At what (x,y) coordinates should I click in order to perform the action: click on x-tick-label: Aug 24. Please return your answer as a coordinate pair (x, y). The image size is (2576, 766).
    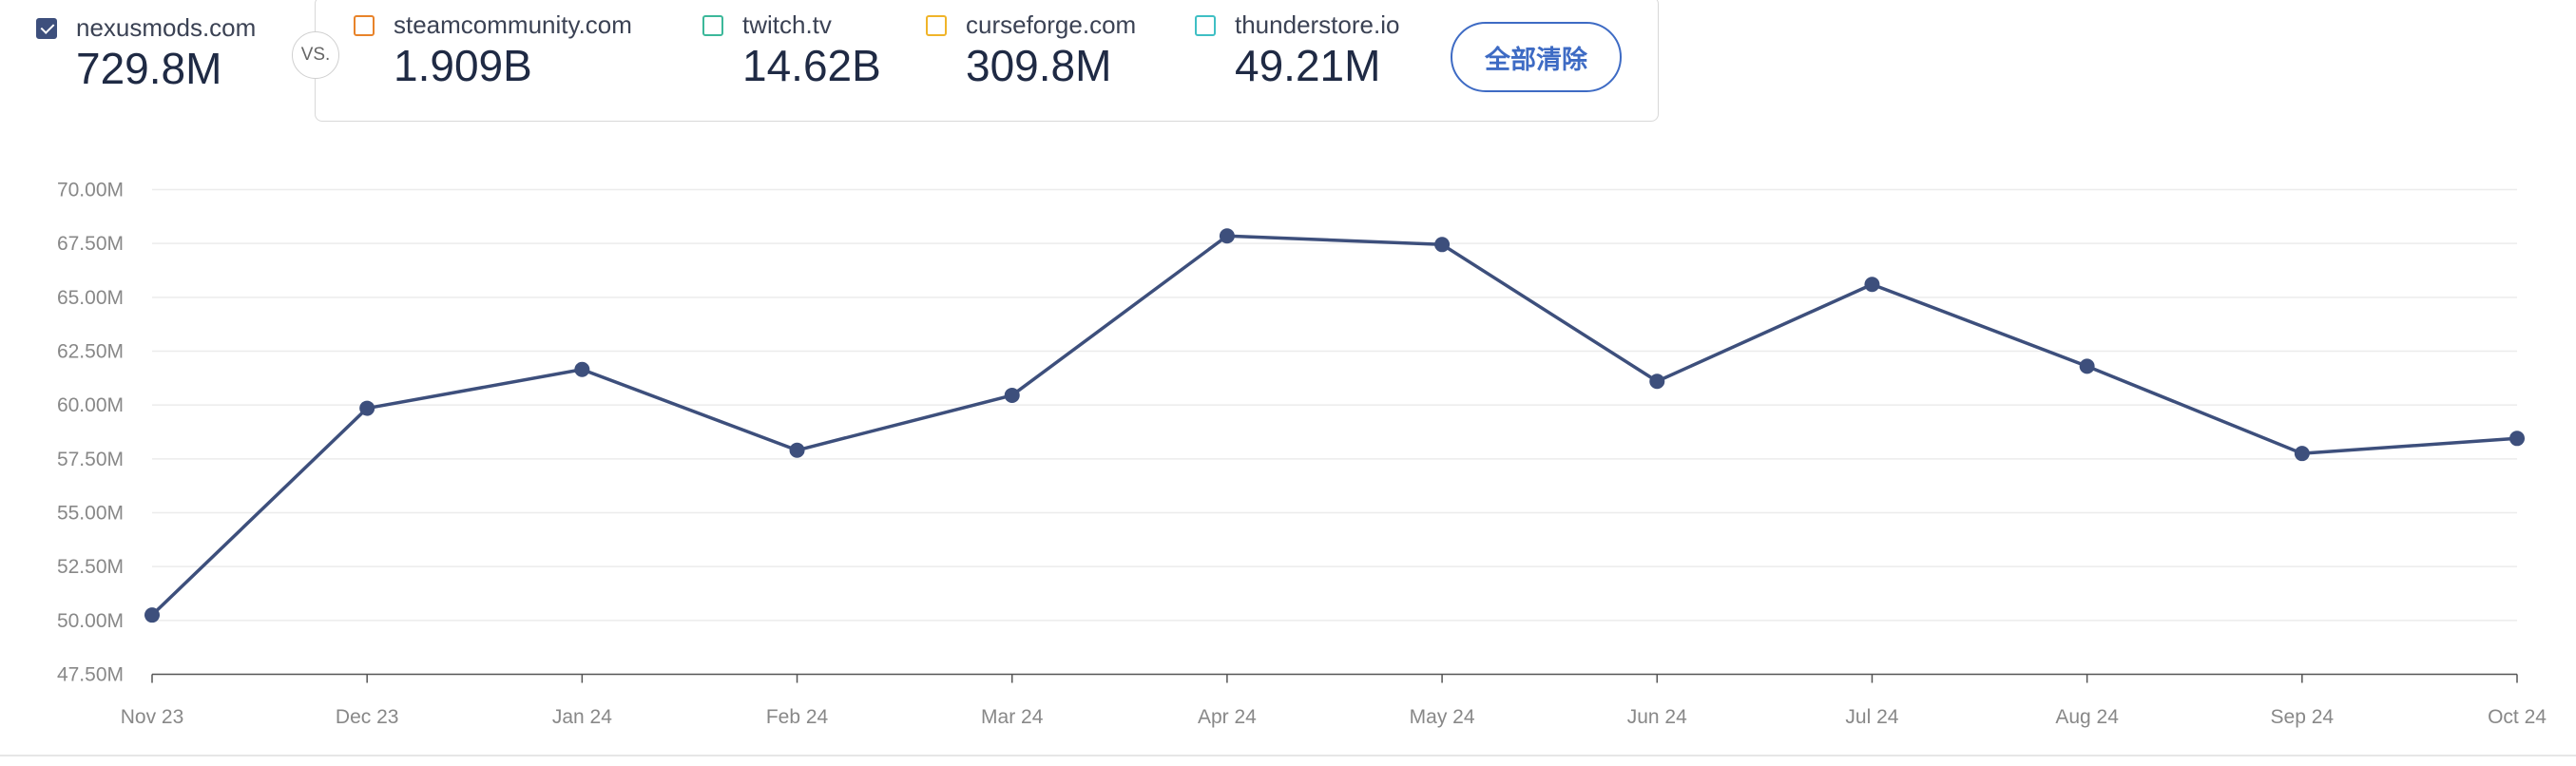
    Looking at the image, I should click on (2087, 717).